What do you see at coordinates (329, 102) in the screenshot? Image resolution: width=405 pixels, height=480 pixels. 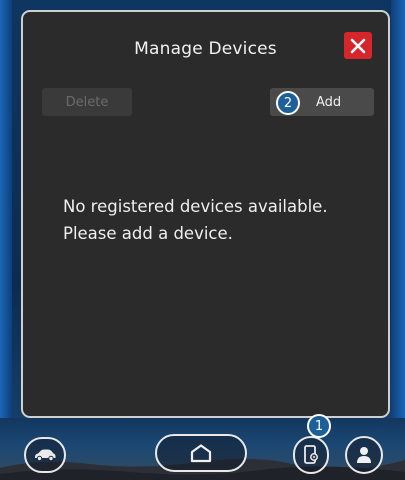 I see `add-button-label: Add` at bounding box center [329, 102].